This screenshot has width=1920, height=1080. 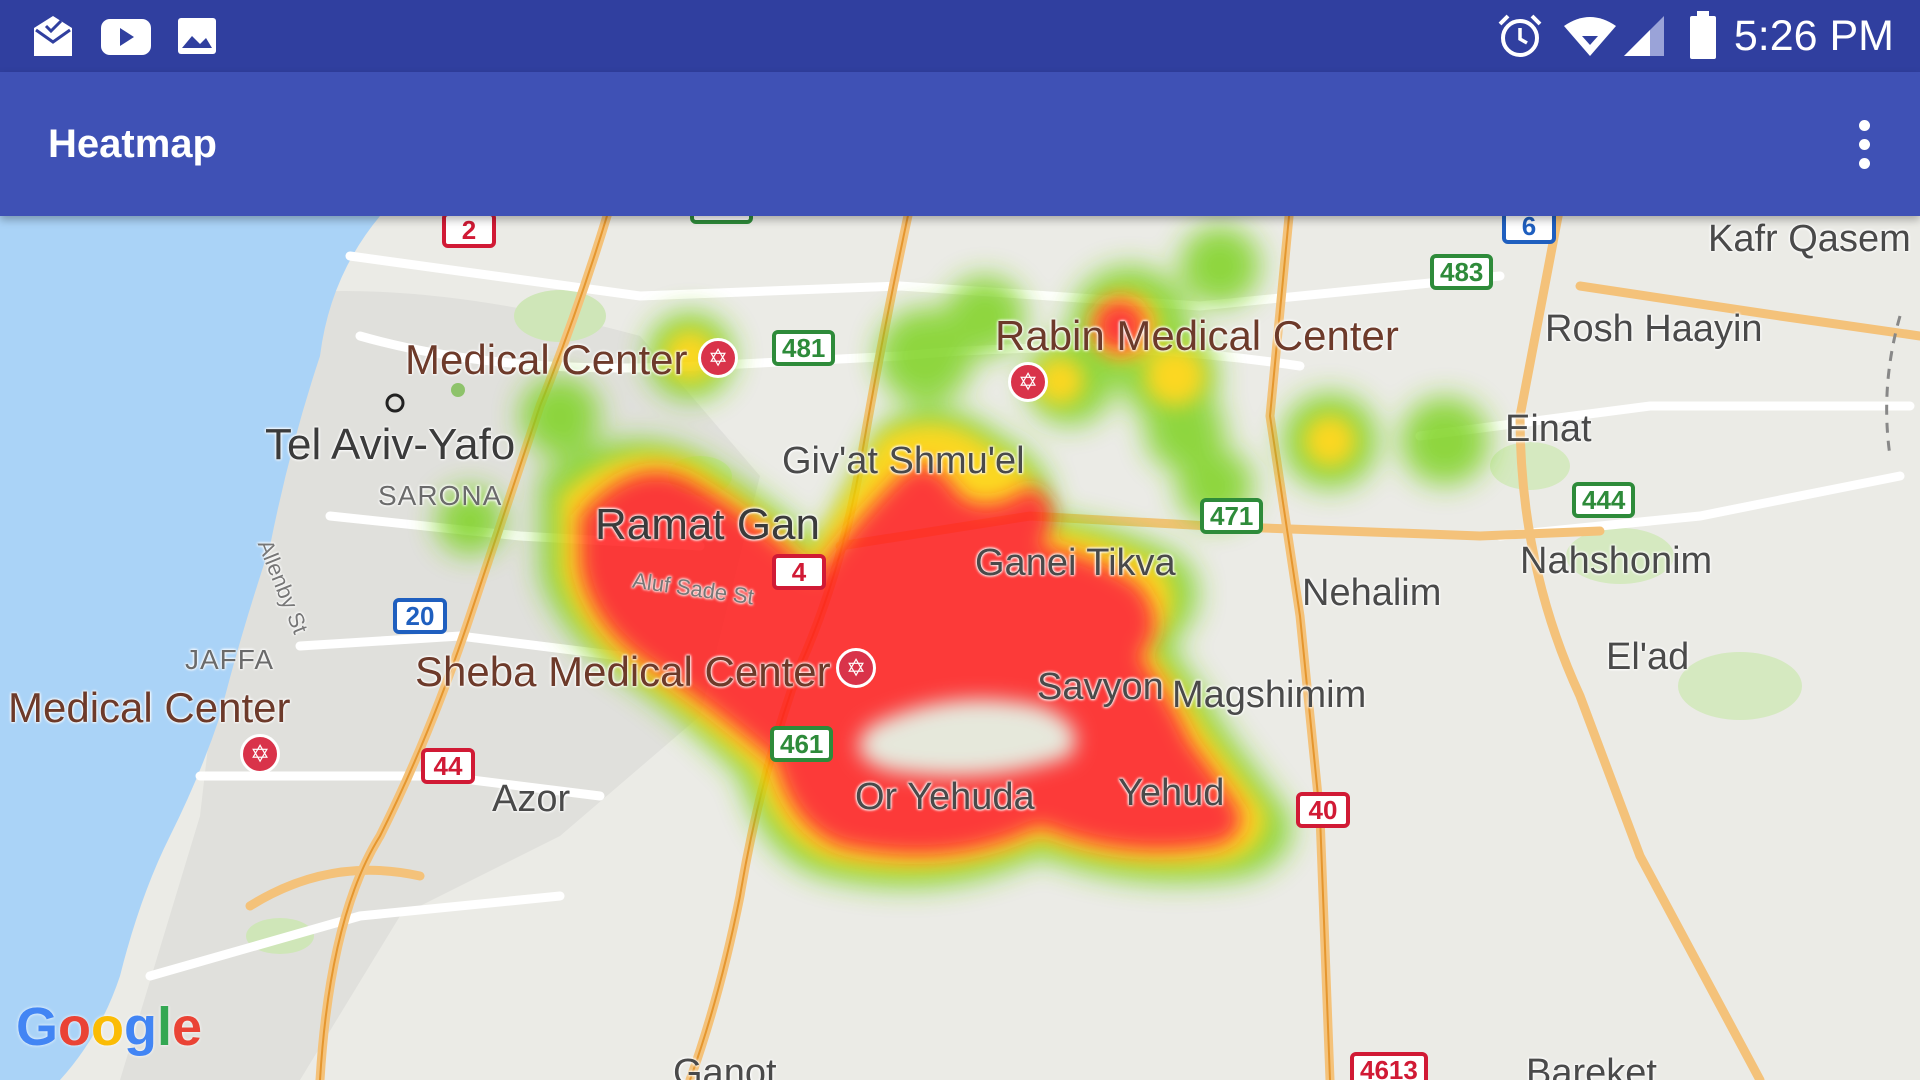 I want to click on route-shield: 40, so click(x=1323, y=810).